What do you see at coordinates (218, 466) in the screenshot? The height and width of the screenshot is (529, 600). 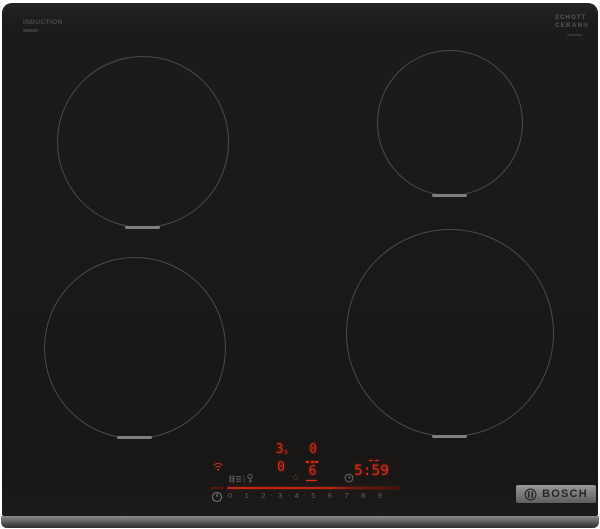 I see `wifi-icon` at bounding box center [218, 466].